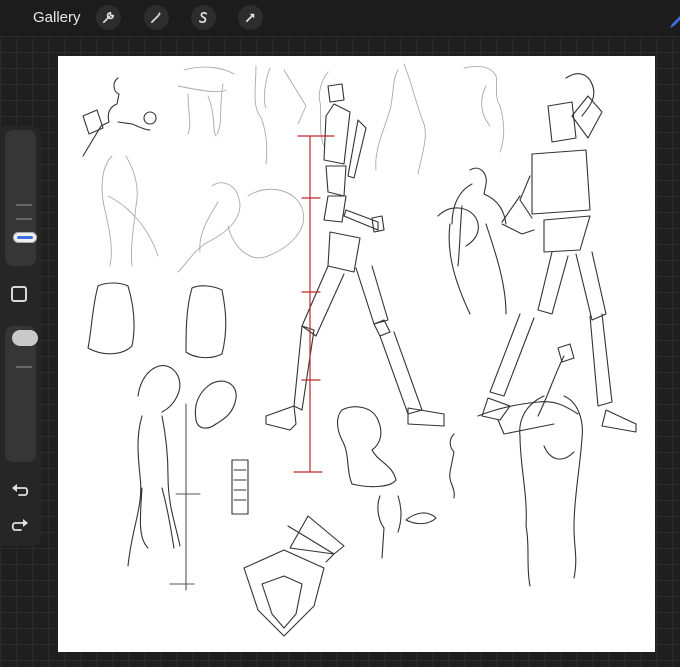  What do you see at coordinates (57, 17) in the screenshot?
I see `gallery-button: Gallery` at bounding box center [57, 17].